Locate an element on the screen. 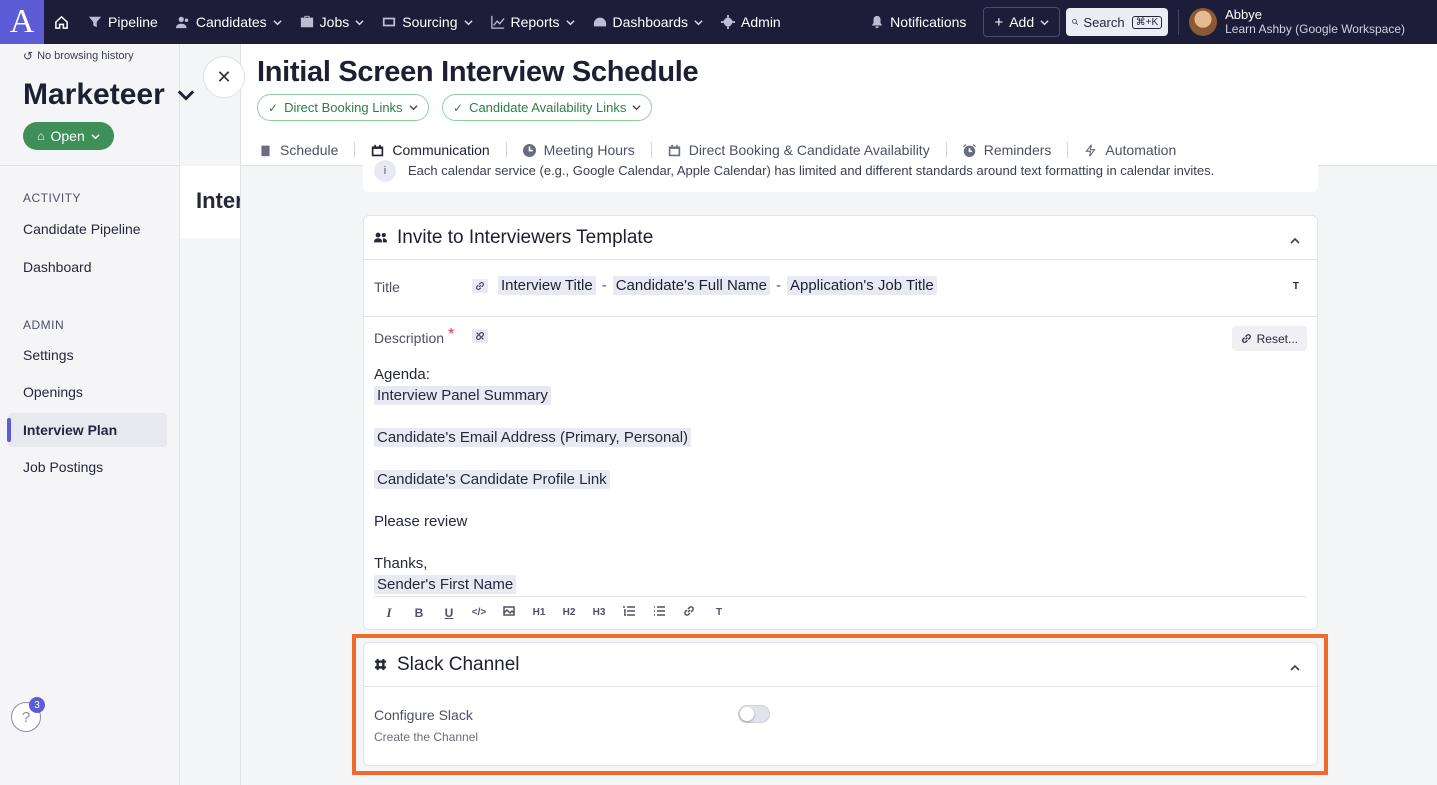  bold-button: B is located at coordinates (419, 613).